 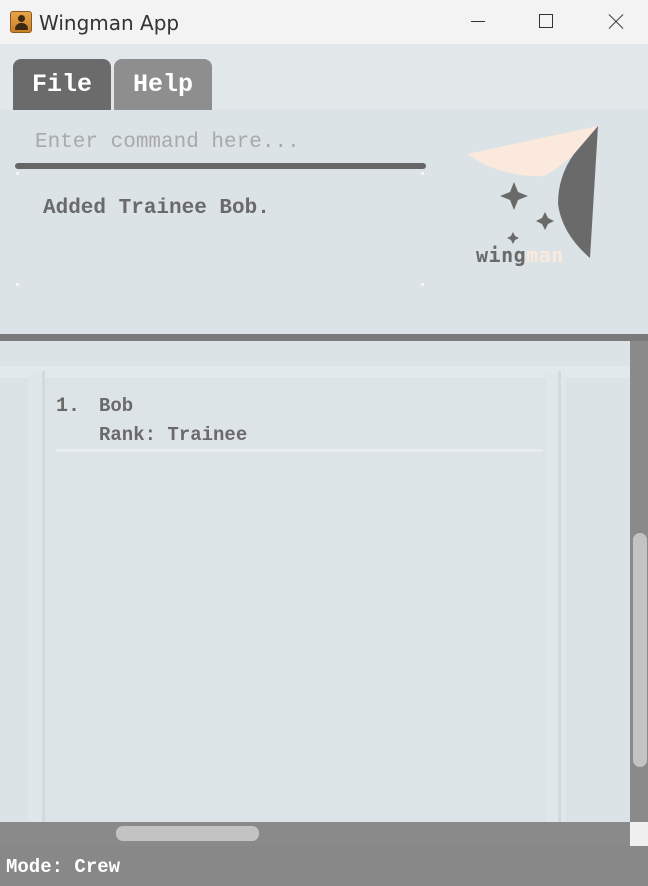 What do you see at coordinates (63, 867) in the screenshot?
I see `mode-status: Mode: Crew` at bounding box center [63, 867].